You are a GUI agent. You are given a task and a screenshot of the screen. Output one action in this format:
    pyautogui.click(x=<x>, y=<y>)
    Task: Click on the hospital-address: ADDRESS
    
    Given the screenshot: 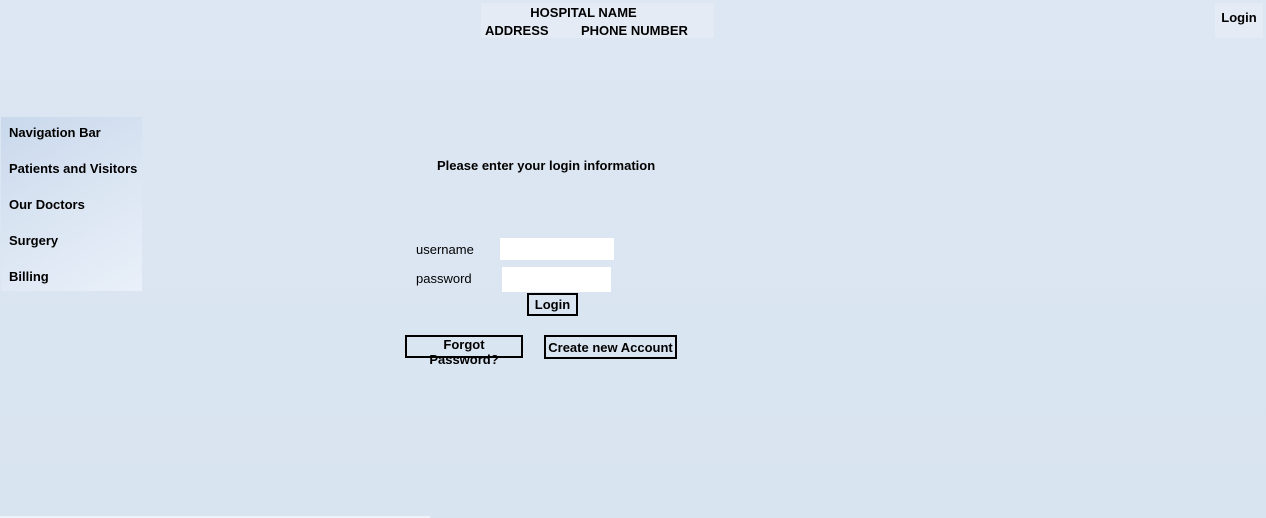 What is the action you would take?
    pyautogui.click(x=517, y=30)
    